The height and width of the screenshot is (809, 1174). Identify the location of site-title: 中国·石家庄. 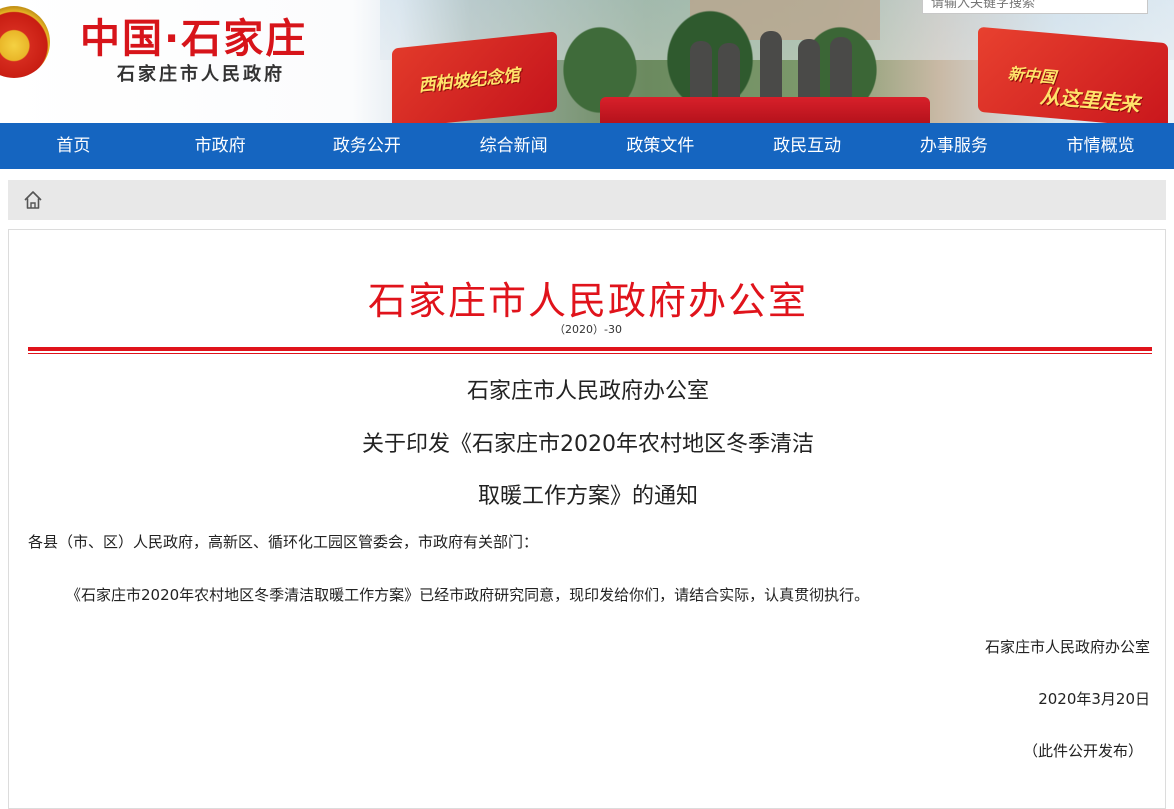
(193, 35).